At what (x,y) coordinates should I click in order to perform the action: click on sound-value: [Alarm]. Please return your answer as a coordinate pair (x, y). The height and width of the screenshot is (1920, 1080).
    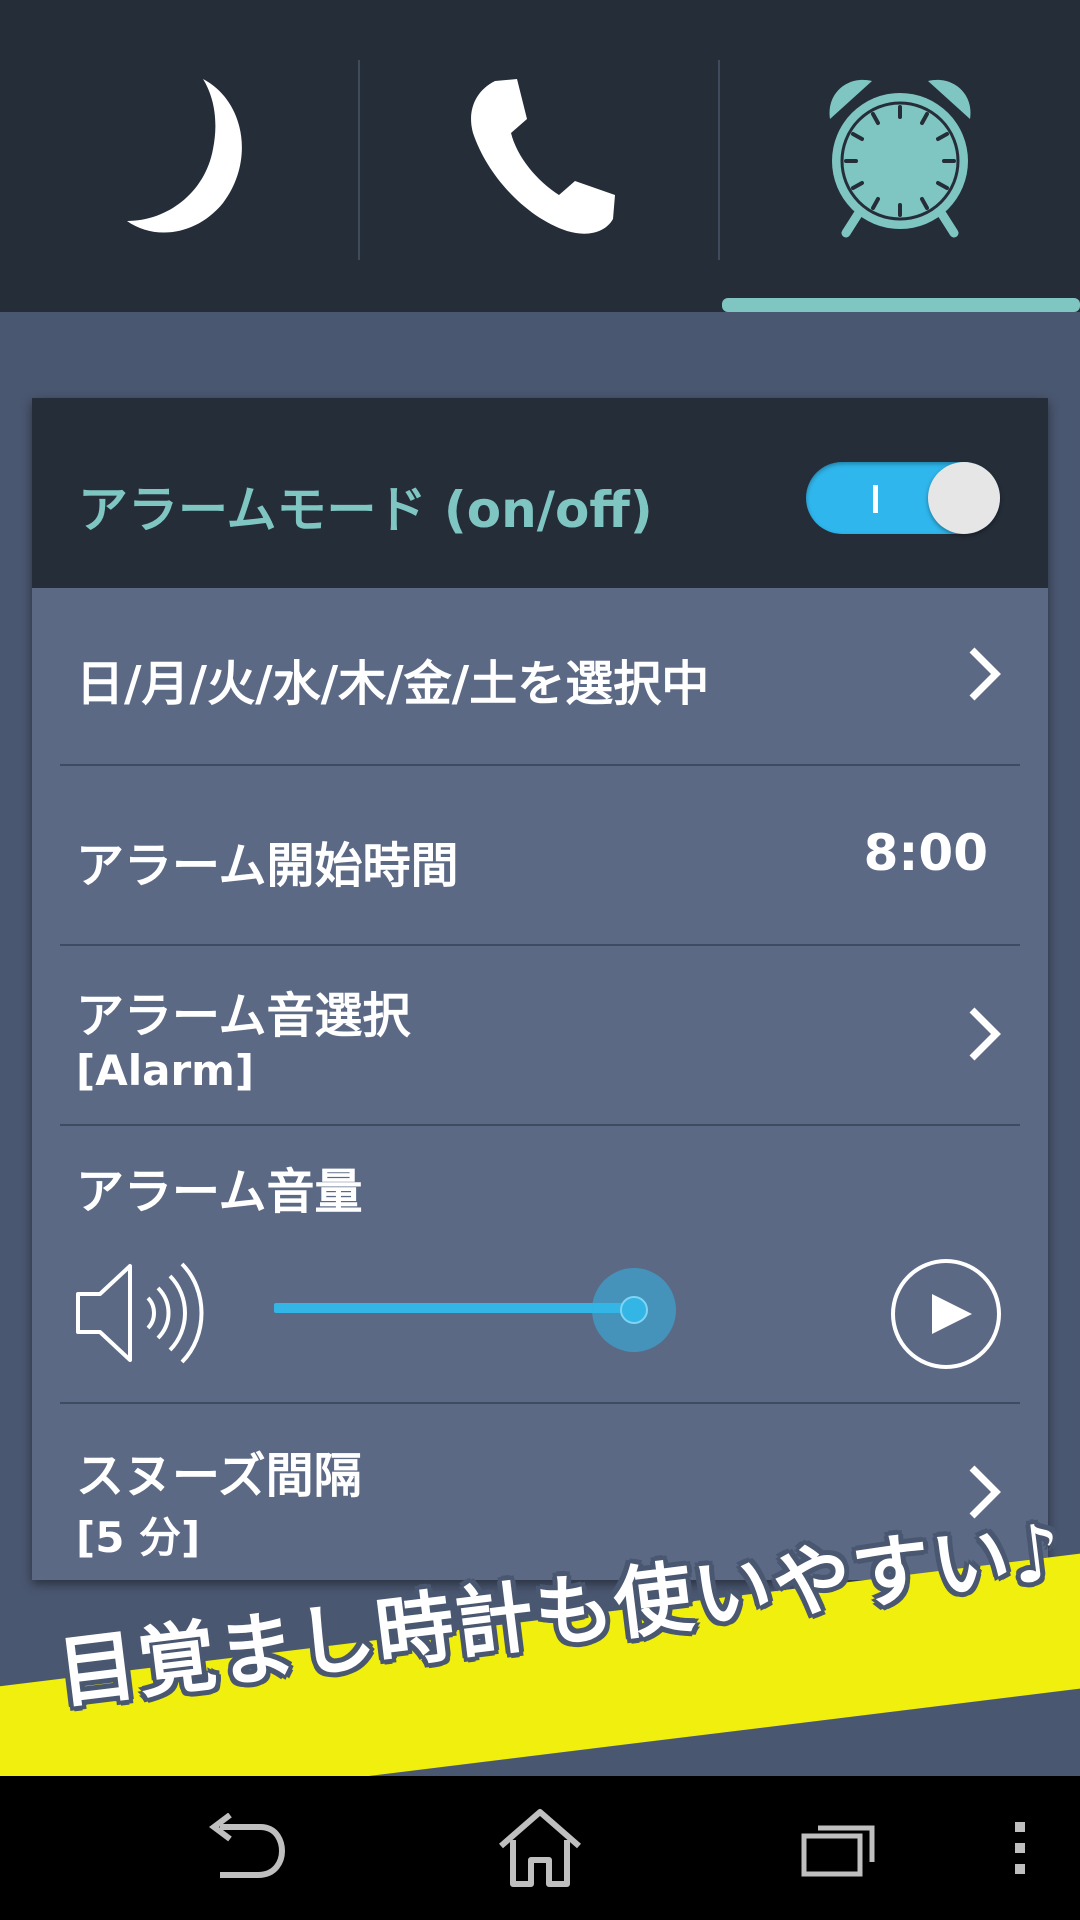
    Looking at the image, I should click on (165, 1070).